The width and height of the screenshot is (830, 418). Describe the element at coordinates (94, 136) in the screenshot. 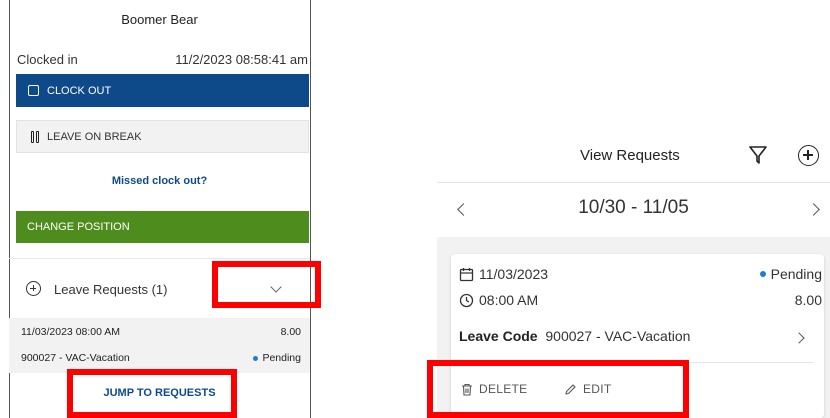

I see `leave-on-break-label: LEAVE ON BREAK` at that location.